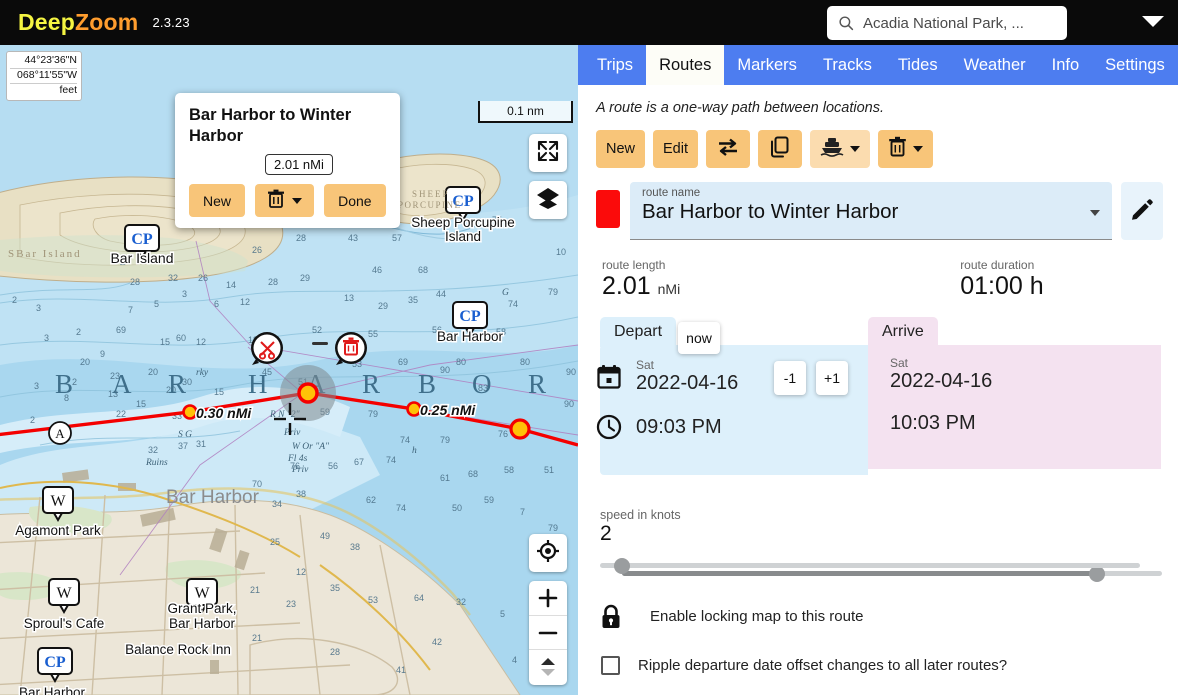 The height and width of the screenshot is (695, 1178). I want to click on svg-text: 49, so click(325, 536).